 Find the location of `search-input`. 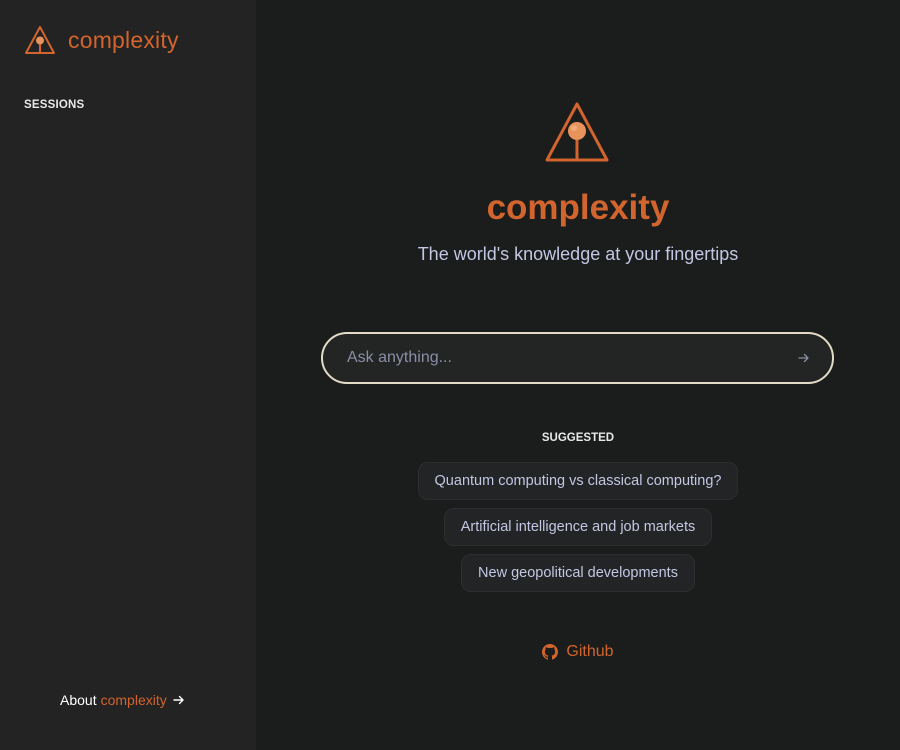

search-input is located at coordinates (571, 358).